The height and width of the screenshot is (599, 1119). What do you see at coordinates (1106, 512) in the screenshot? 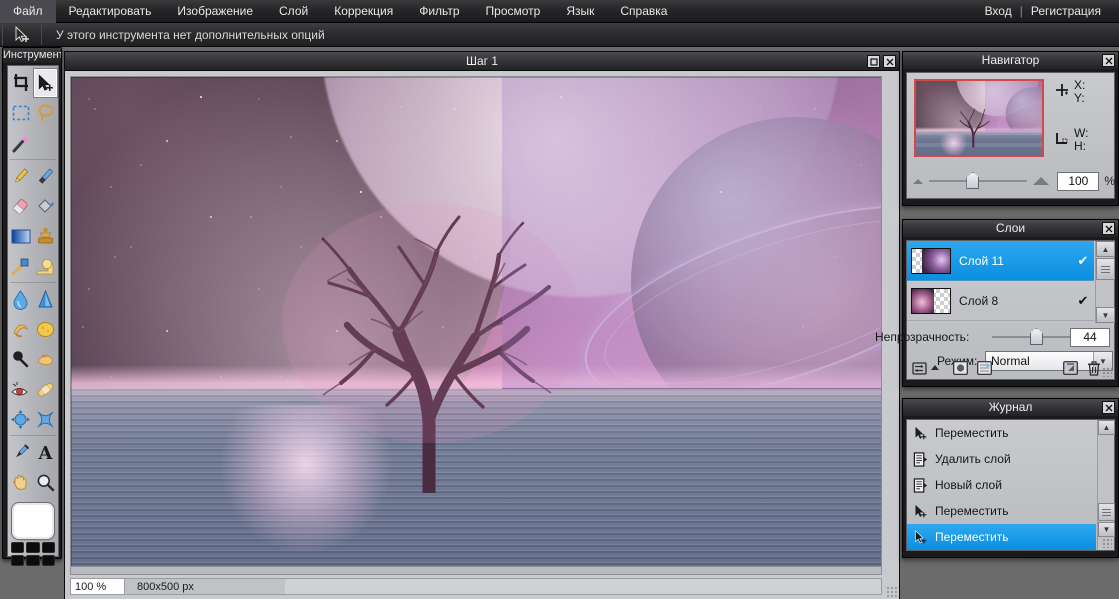
I see `history-scrollbar-thumb` at bounding box center [1106, 512].